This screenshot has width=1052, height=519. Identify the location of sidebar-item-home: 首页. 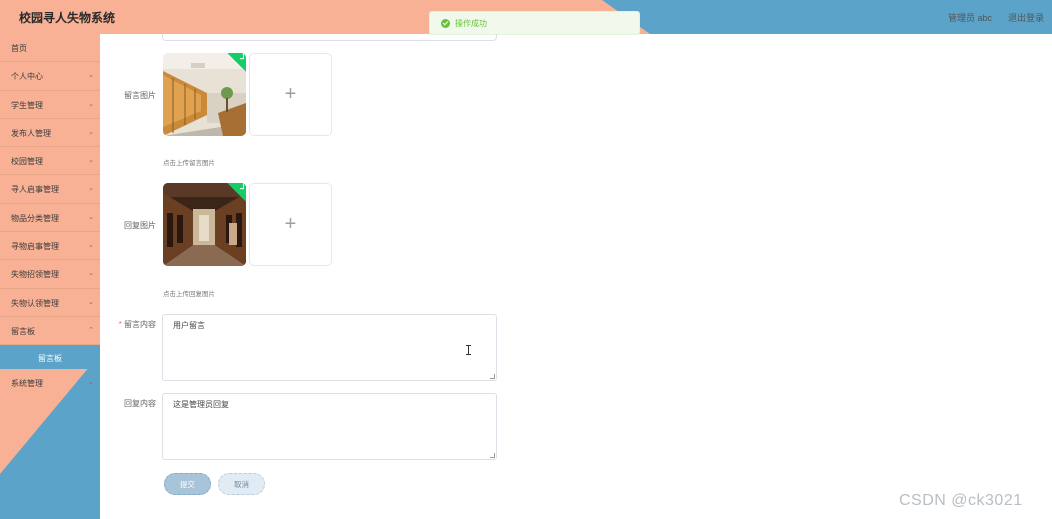
(50, 48).